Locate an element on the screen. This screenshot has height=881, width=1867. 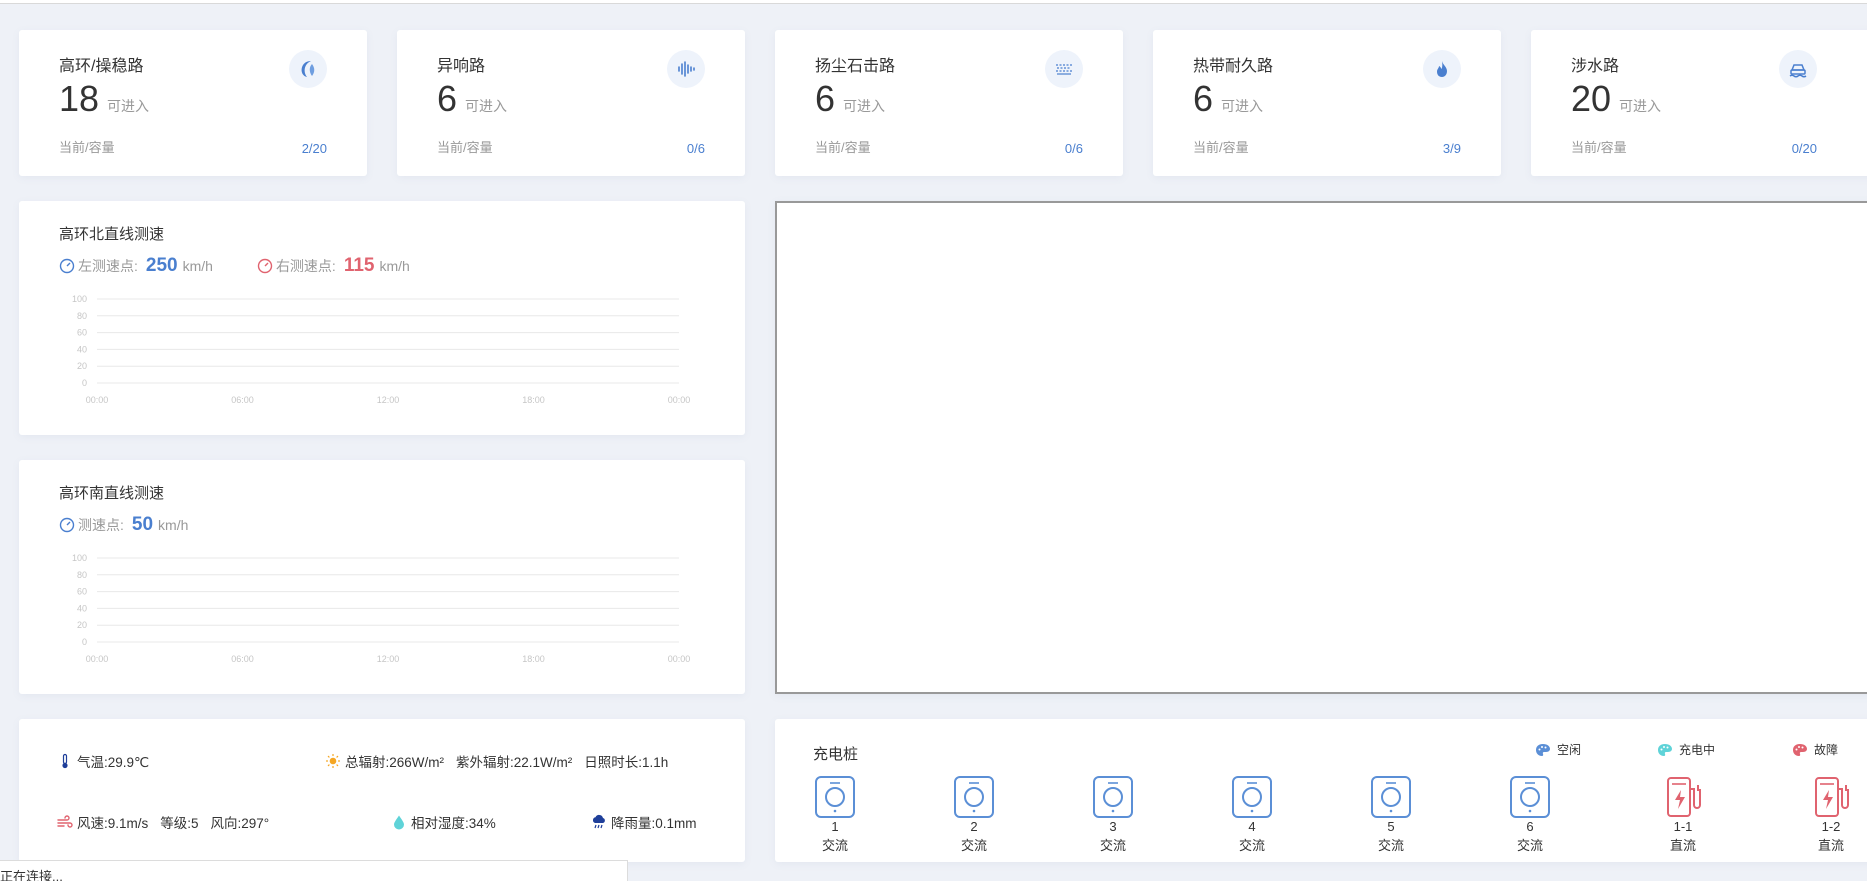
dc-charger-fault-icon is located at coordinates (1684, 797).